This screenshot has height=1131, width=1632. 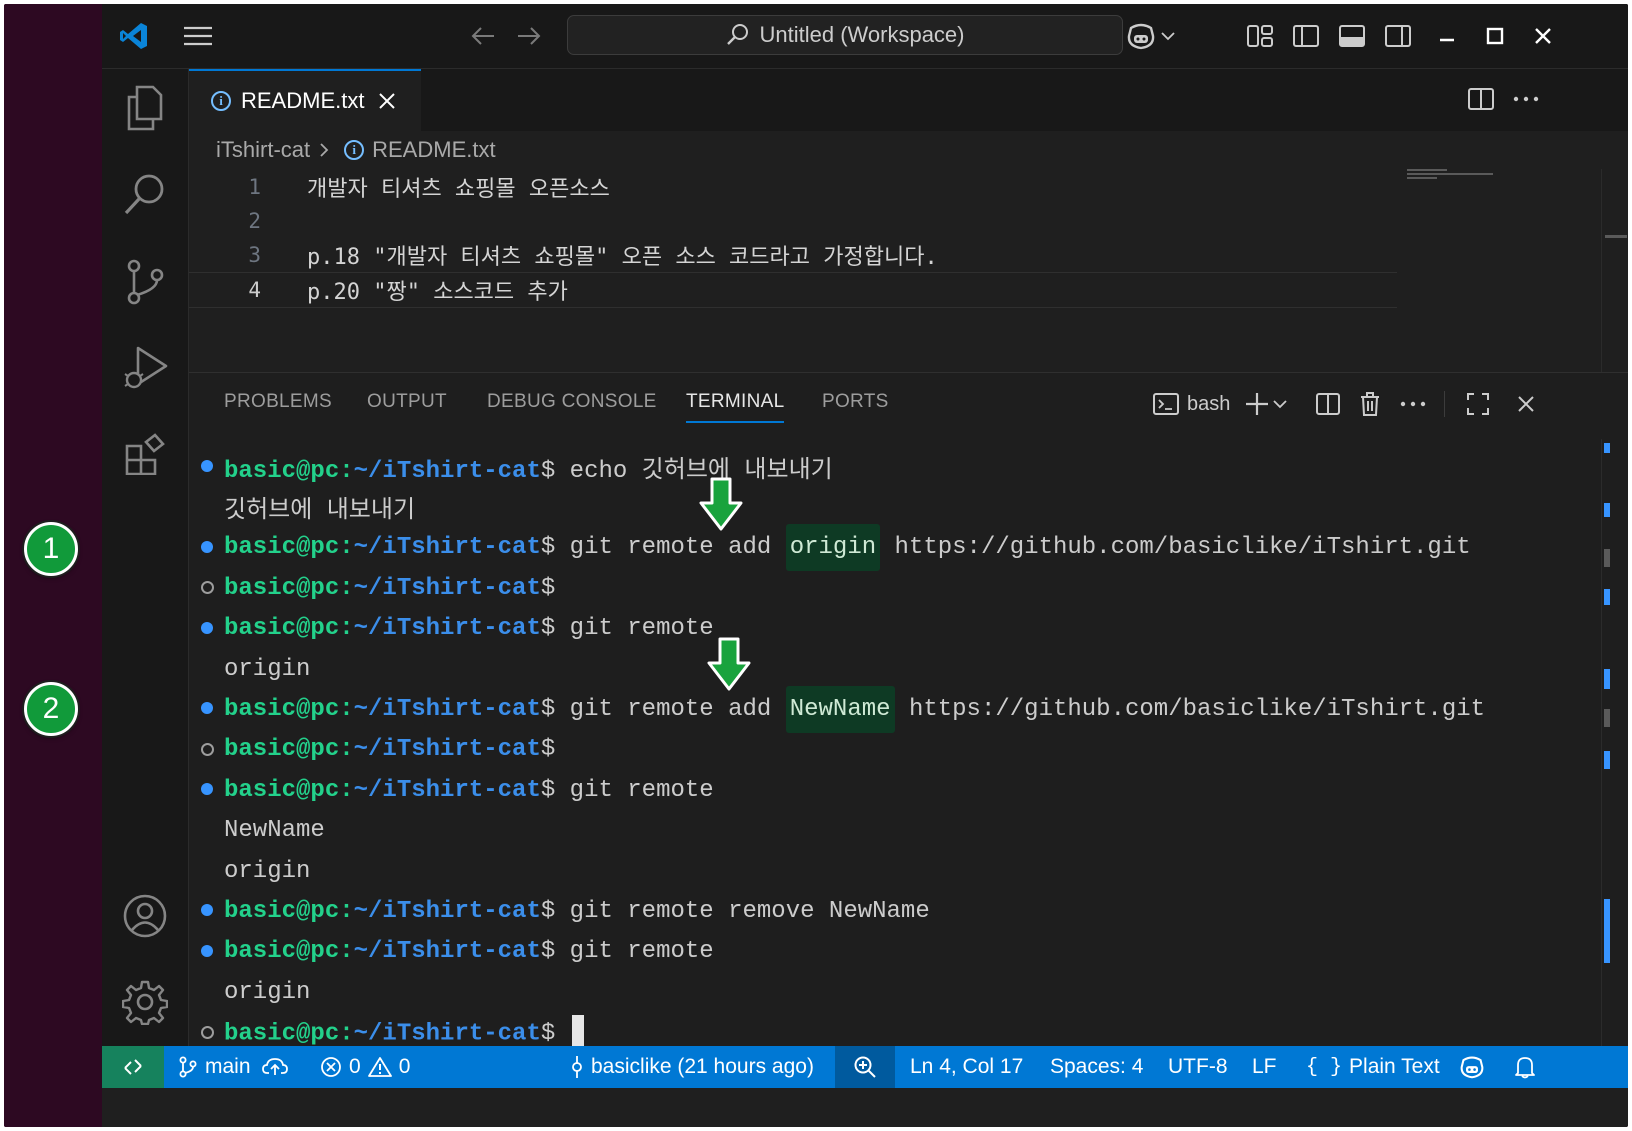 What do you see at coordinates (433, 150) in the screenshot?
I see `breadcrumb-file: README.txt` at bounding box center [433, 150].